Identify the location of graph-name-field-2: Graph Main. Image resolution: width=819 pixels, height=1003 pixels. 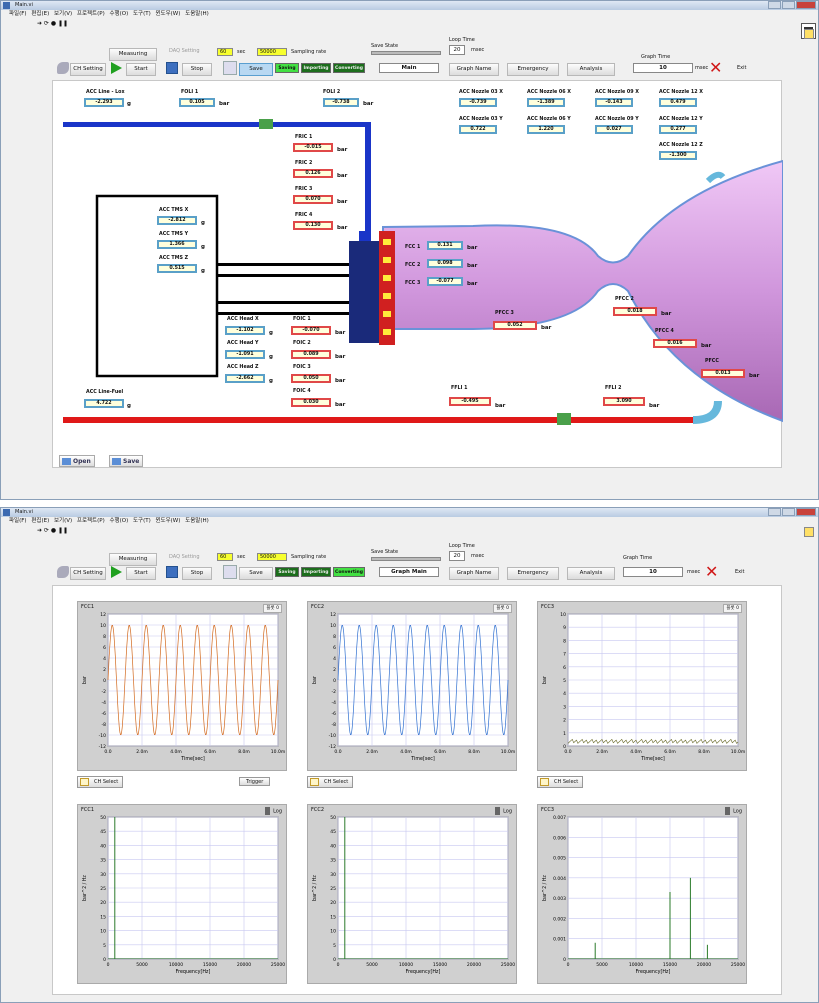
(409, 572).